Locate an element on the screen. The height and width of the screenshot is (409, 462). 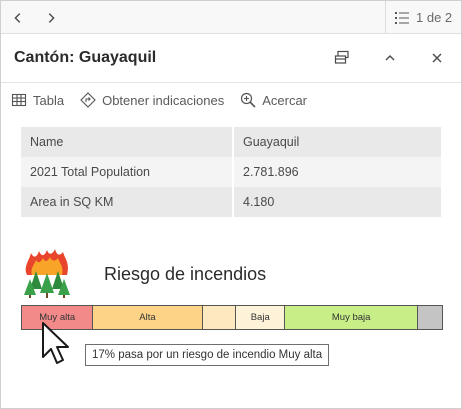
directions-action-label: Obtener indicaciones is located at coordinates (163, 100).